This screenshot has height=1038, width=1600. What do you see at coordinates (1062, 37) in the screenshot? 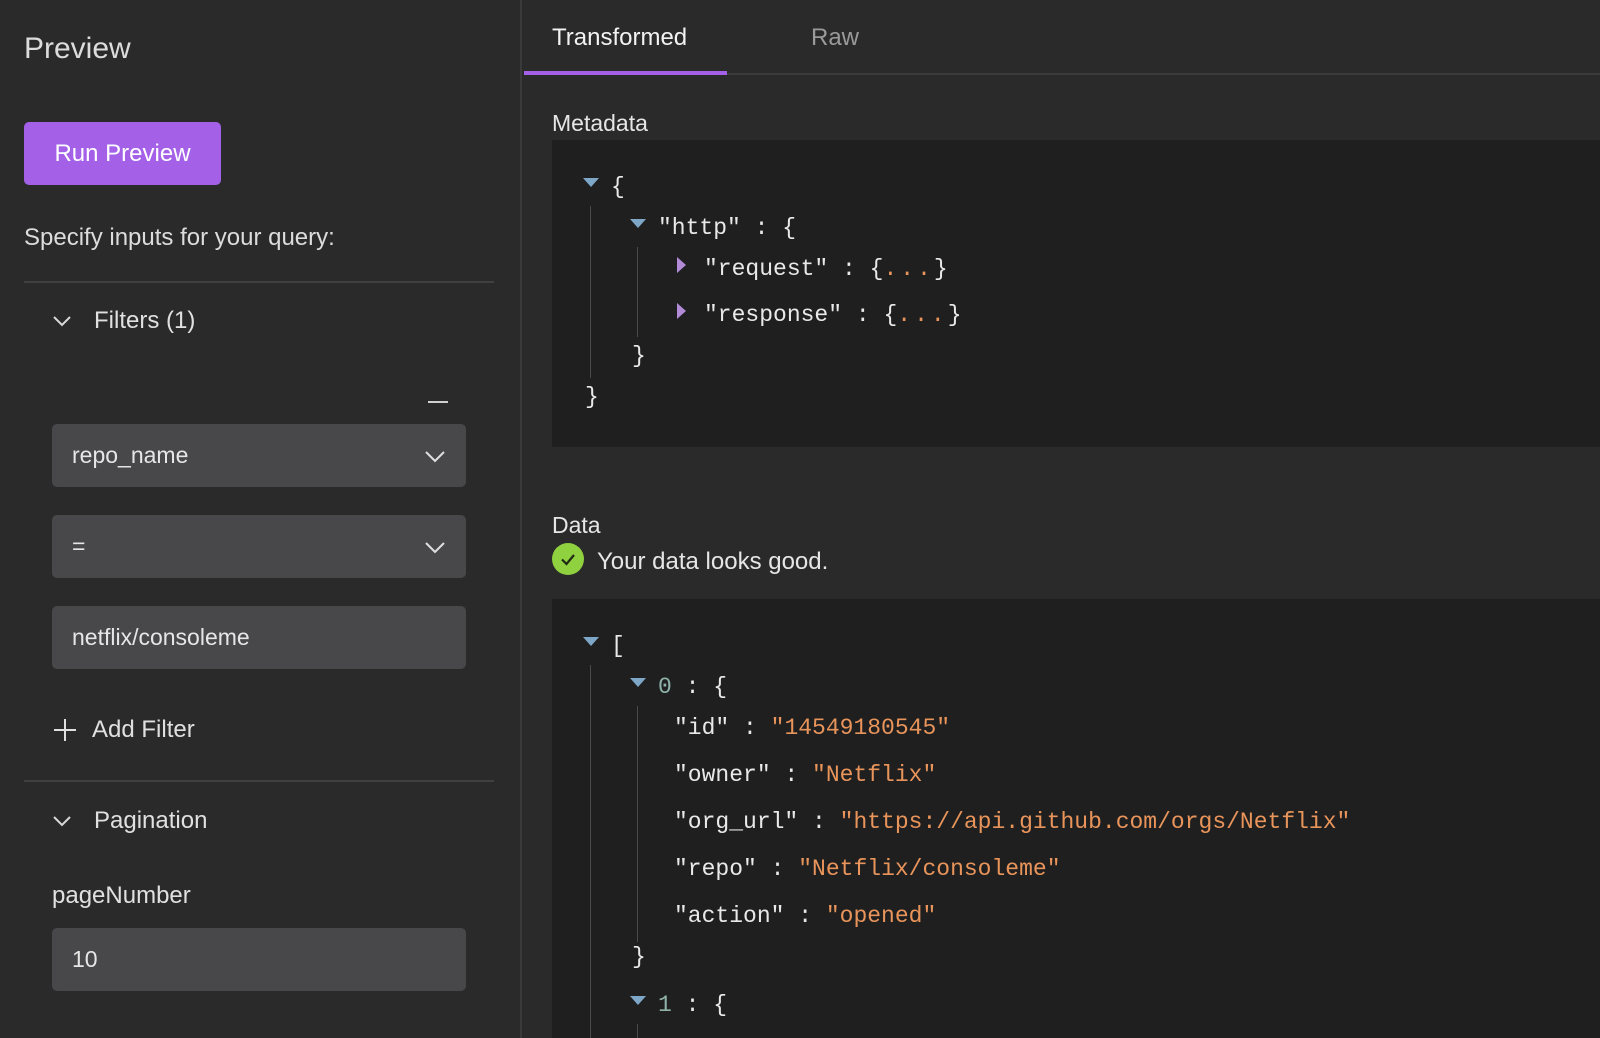
I see `tab-bar: Transformed Raw` at bounding box center [1062, 37].